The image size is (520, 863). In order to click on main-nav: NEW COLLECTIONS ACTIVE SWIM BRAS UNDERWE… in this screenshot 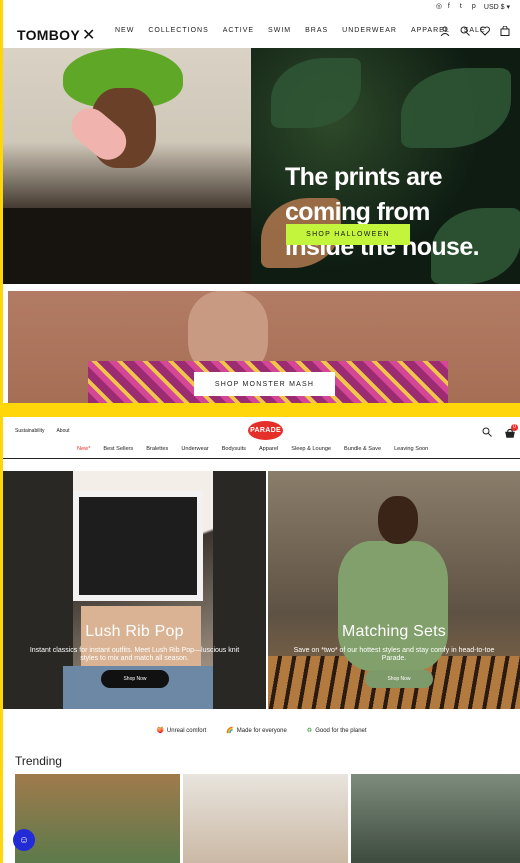, I will do `click(300, 30)`.